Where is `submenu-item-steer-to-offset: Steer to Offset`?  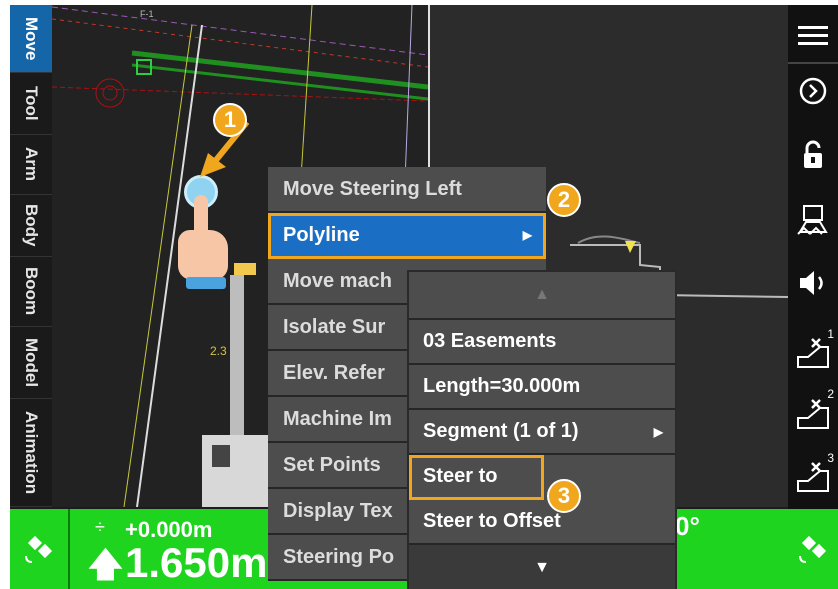
submenu-item-steer-to-offset: Steer to Offset is located at coordinates (542, 522).